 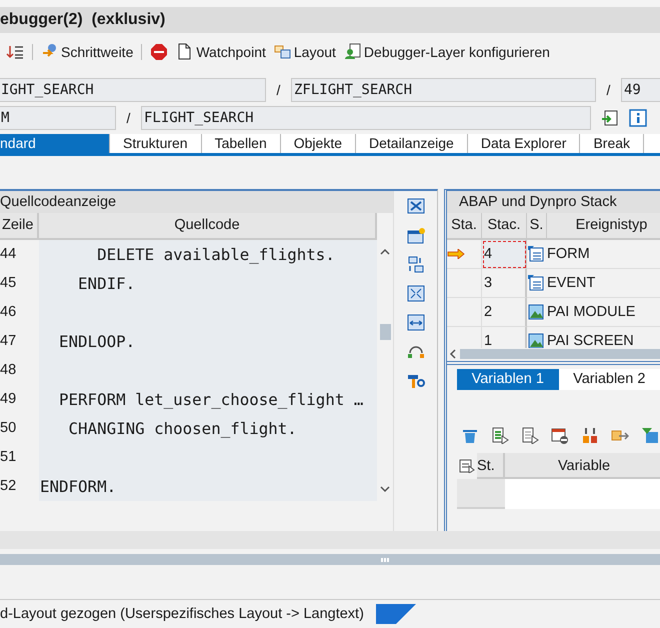 I want to click on swap-icon, so click(x=415, y=264).